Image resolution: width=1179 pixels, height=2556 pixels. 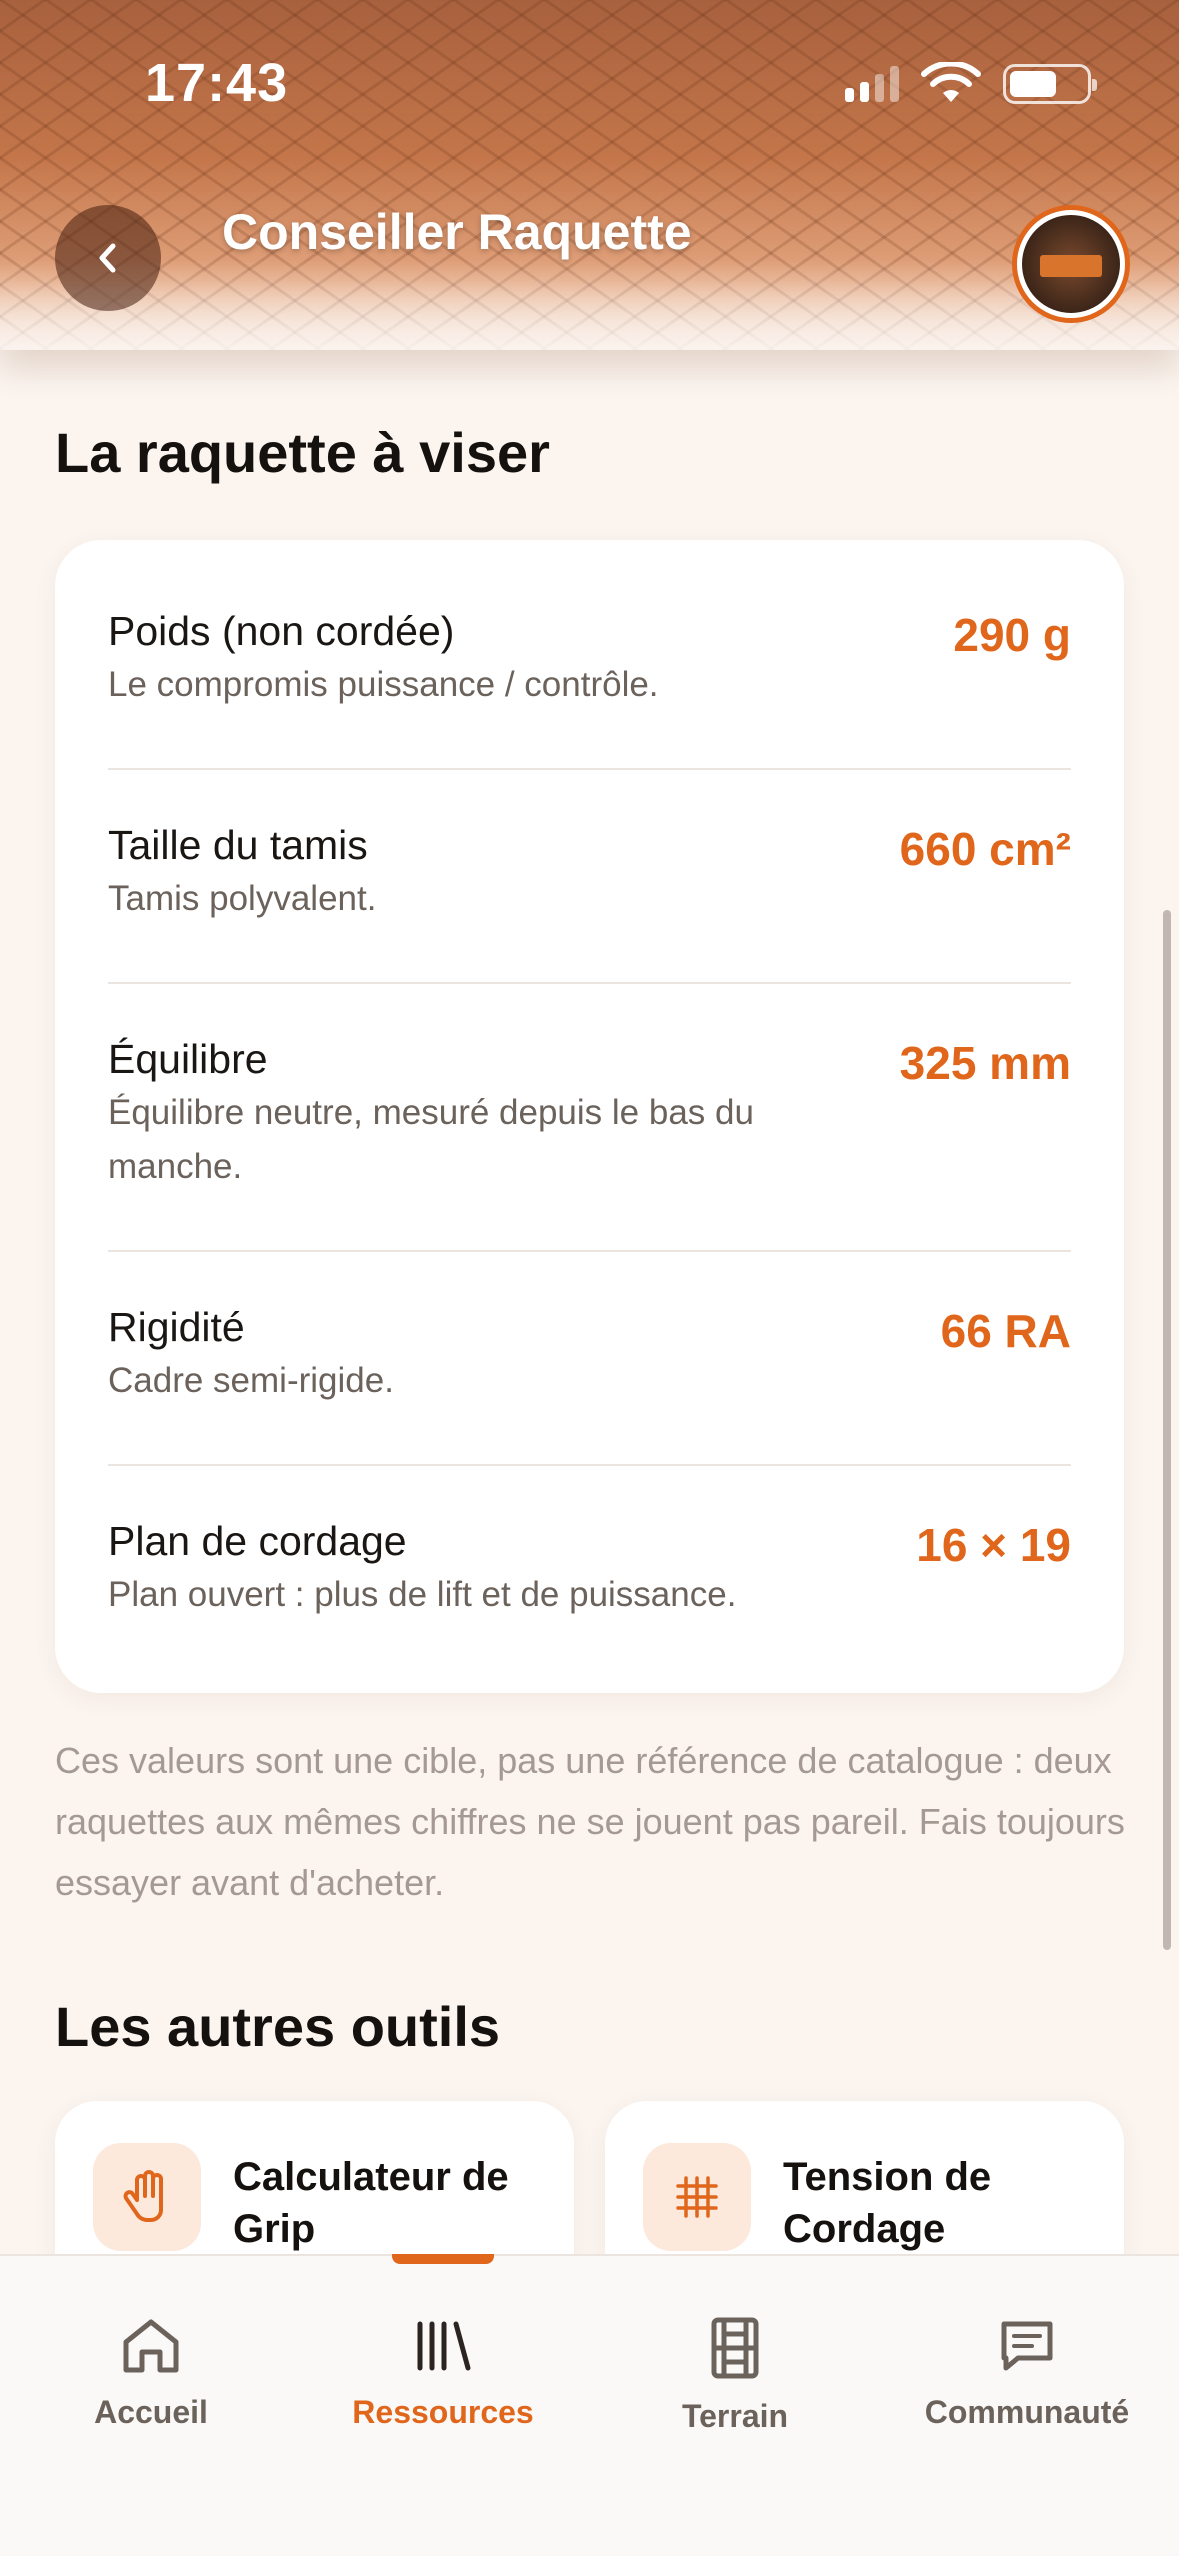 What do you see at coordinates (188, 1059) in the screenshot?
I see `spec-label: Équilibre` at bounding box center [188, 1059].